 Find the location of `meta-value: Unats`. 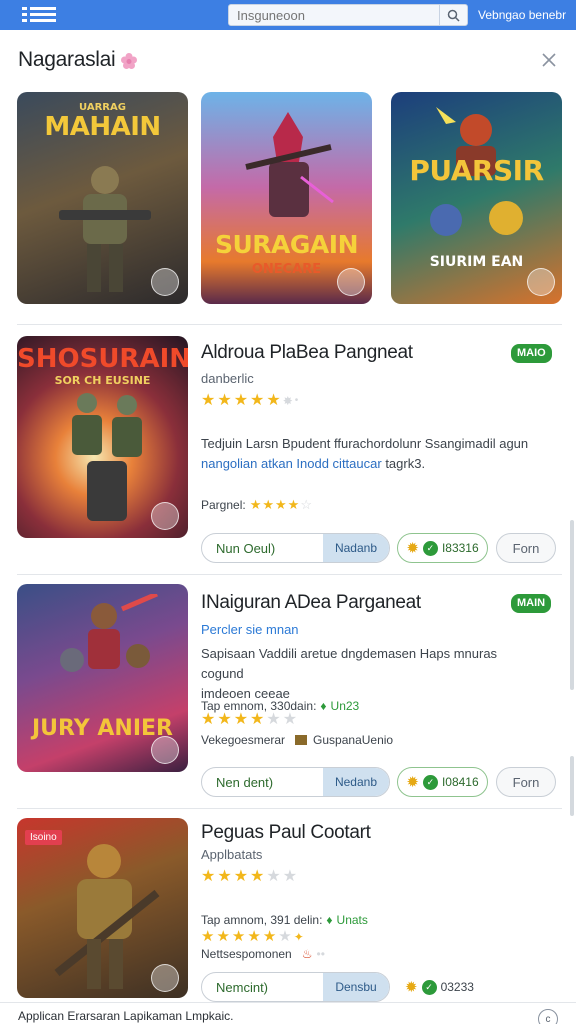

meta-value: Unats is located at coordinates (352, 920).